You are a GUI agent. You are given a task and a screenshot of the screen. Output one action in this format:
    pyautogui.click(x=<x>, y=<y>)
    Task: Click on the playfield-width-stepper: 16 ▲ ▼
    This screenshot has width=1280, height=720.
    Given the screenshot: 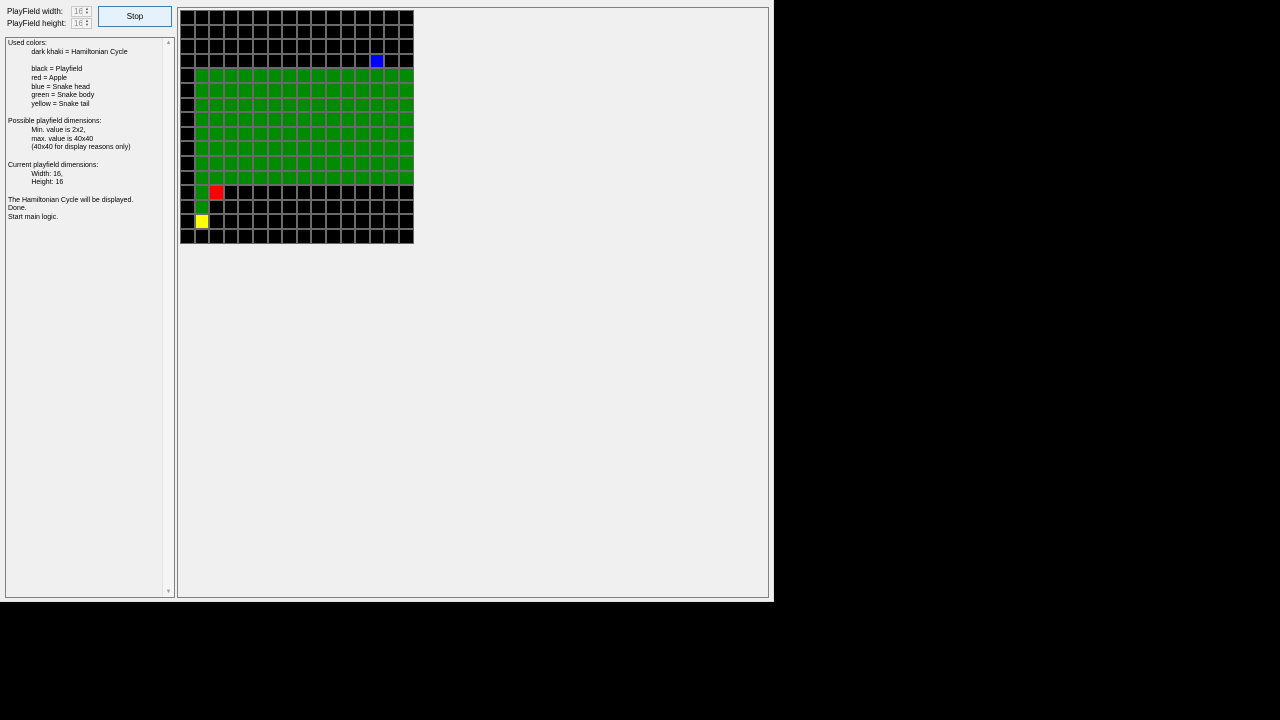 What is the action you would take?
    pyautogui.click(x=81, y=11)
    